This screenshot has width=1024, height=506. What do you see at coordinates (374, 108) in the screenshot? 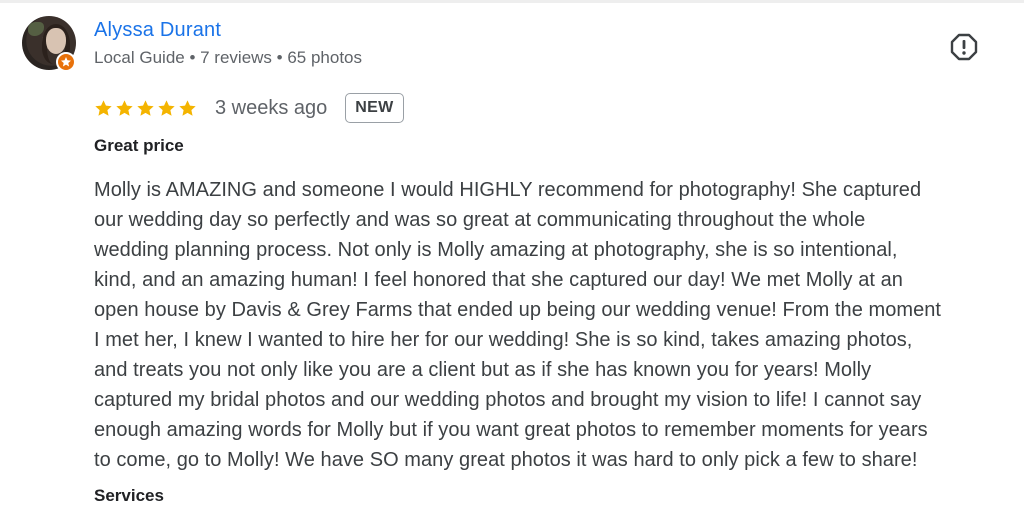
I see `new-badge: NEW` at bounding box center [374, 108].